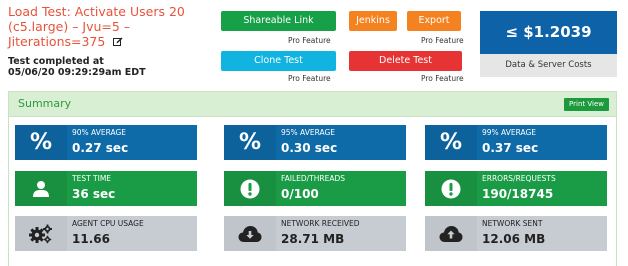 This screenshot has height=266, width=628. I want to click on cost-value: ≤ $1.2039, so click(548, 32).